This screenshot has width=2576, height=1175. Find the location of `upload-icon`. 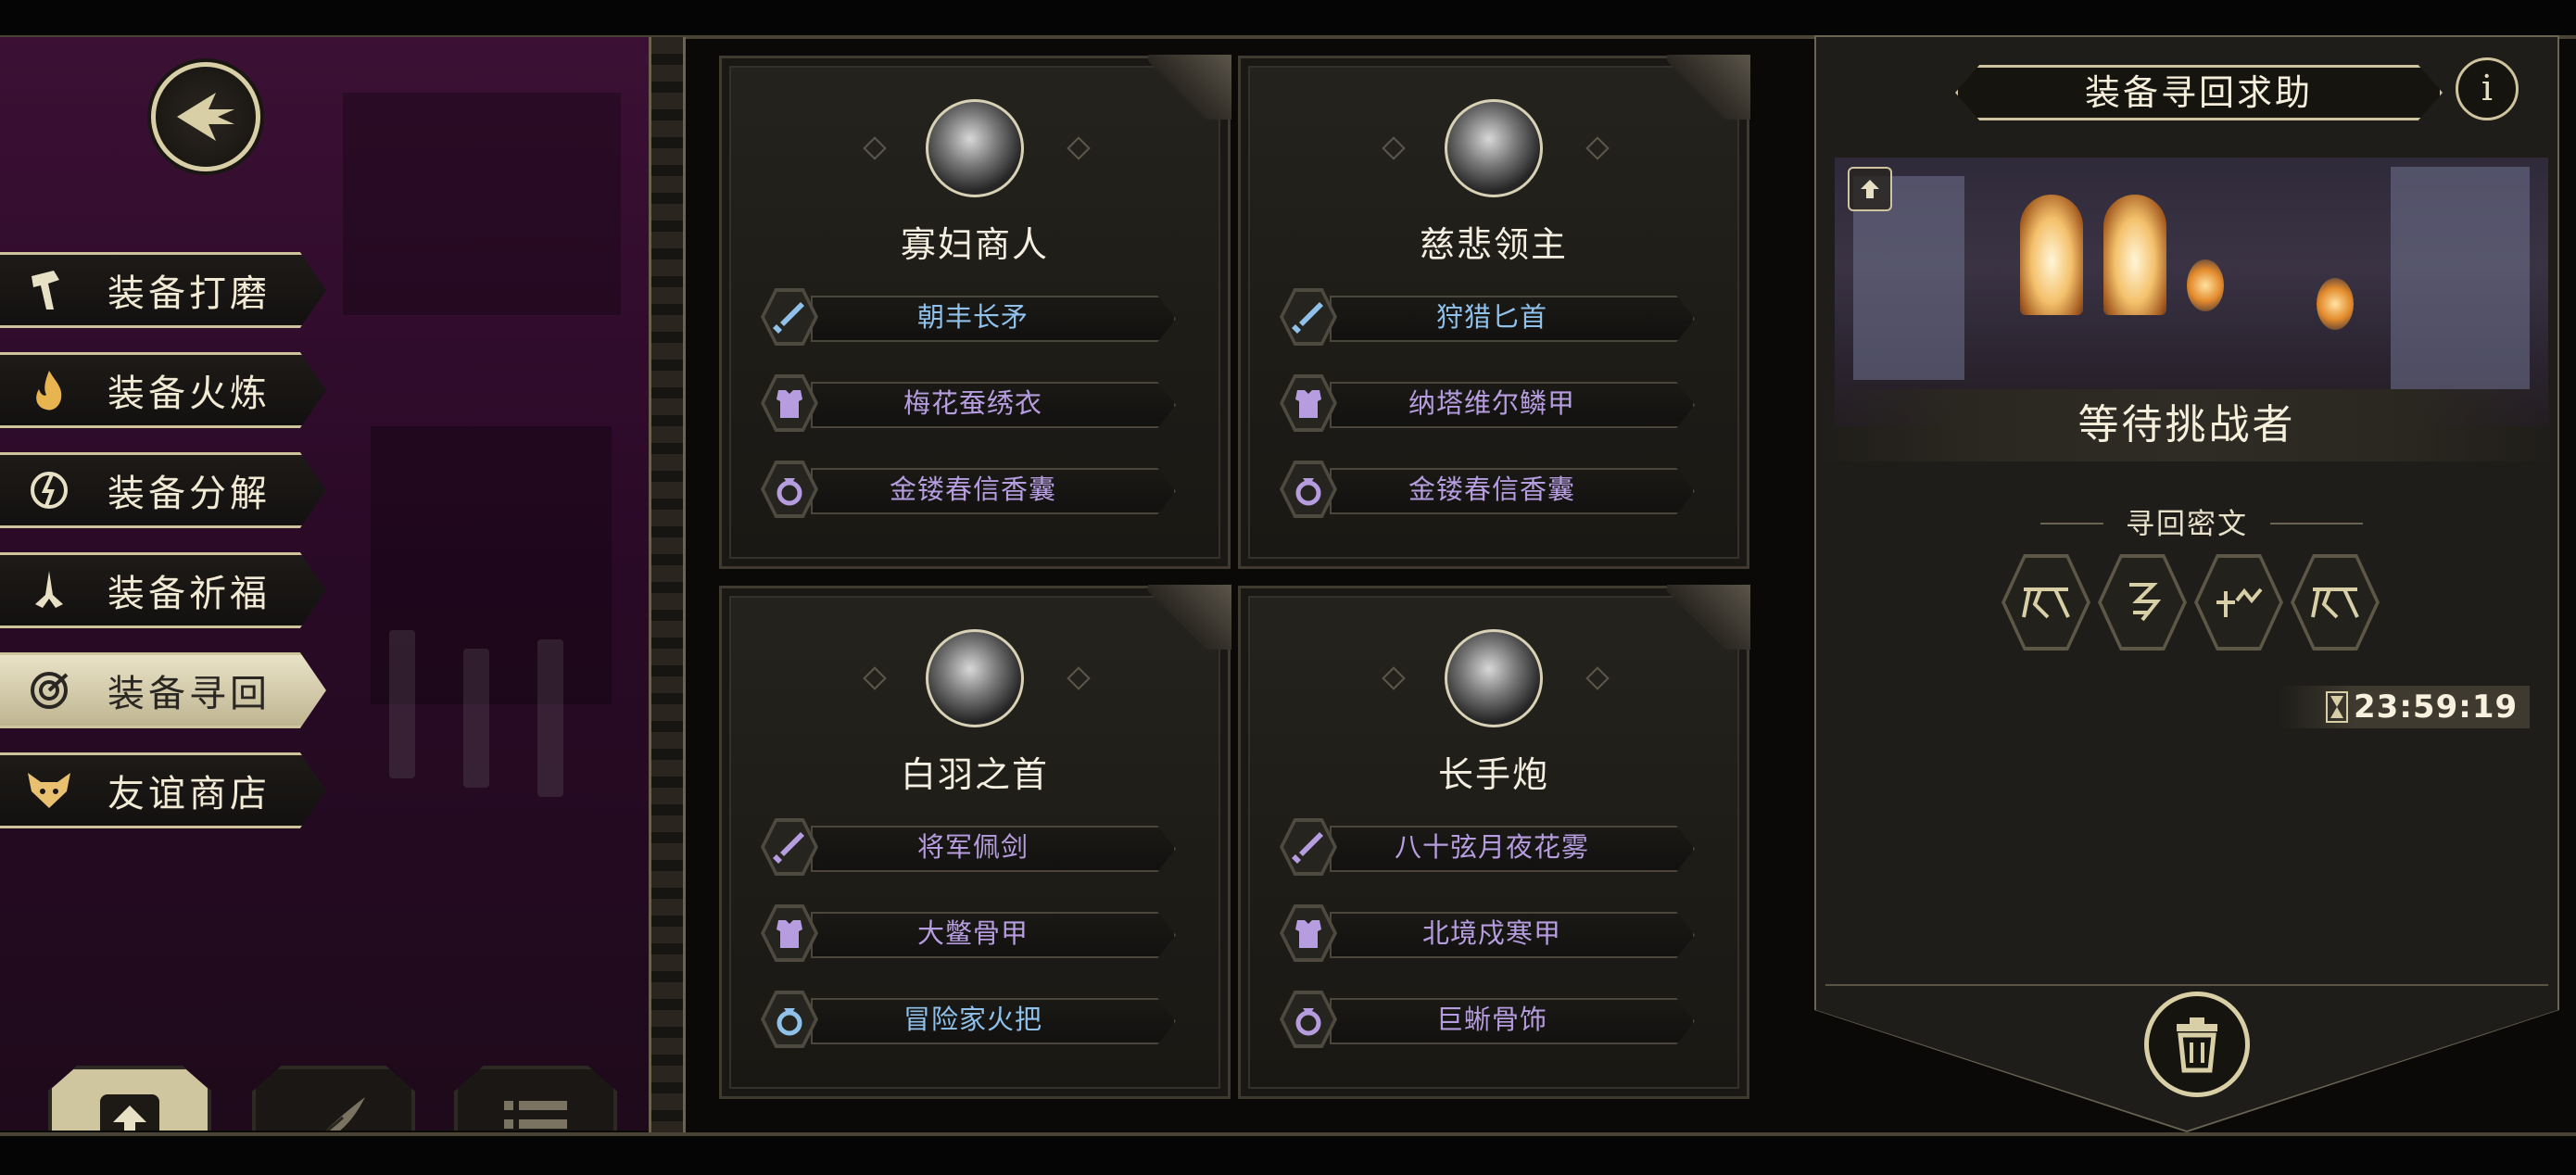

upload-icon is located at coordinates (1870, 189).